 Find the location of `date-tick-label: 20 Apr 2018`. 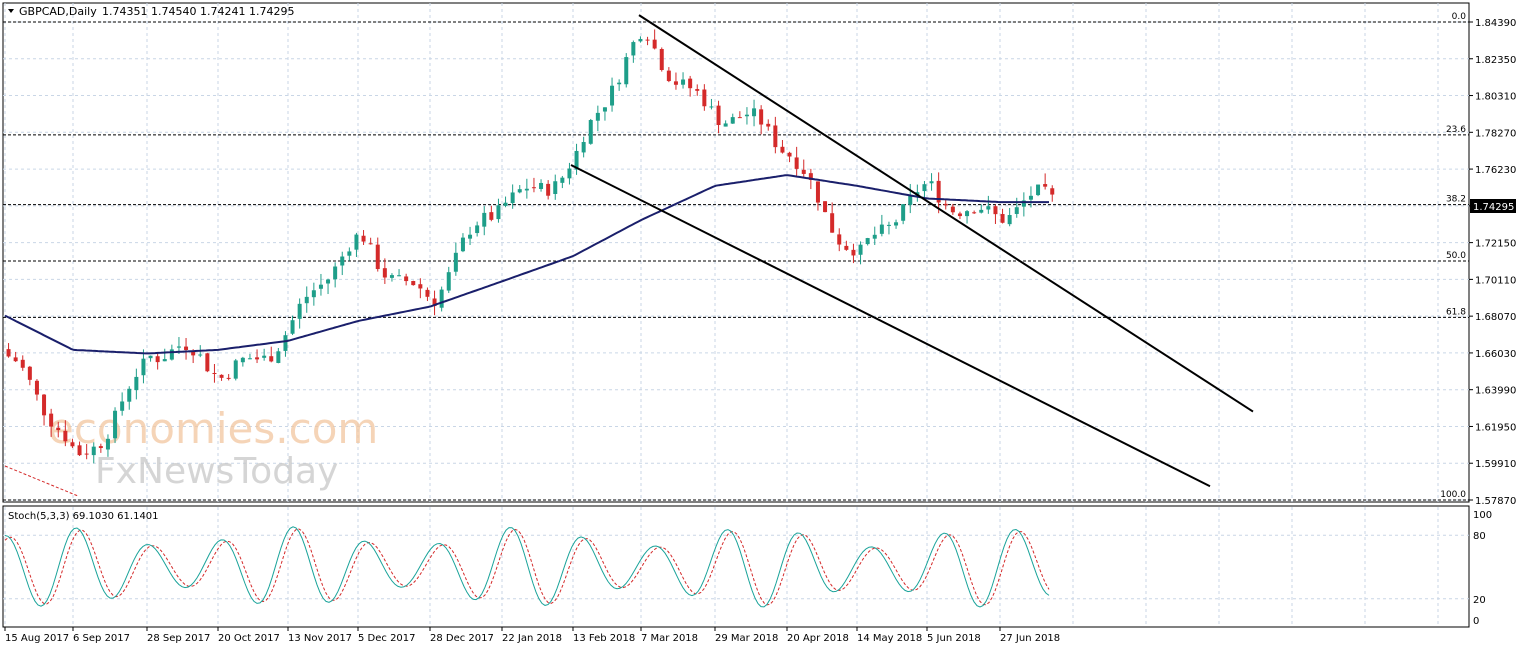

date-tick-label: 20 Apr 2018 is located at coordinates (818, 638).